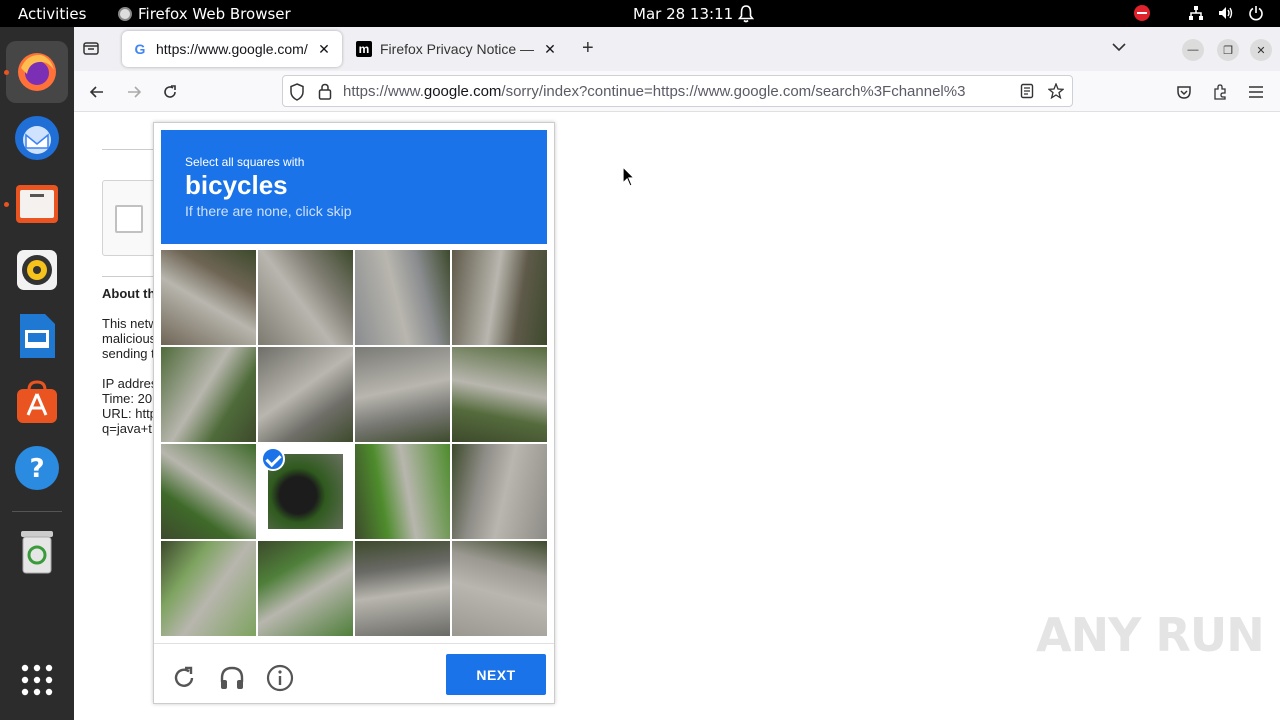  What do you see at coordinates (1193, 50) in the screenshot?
I see `minimize-icon: —` at bounding box center [1193, 50].